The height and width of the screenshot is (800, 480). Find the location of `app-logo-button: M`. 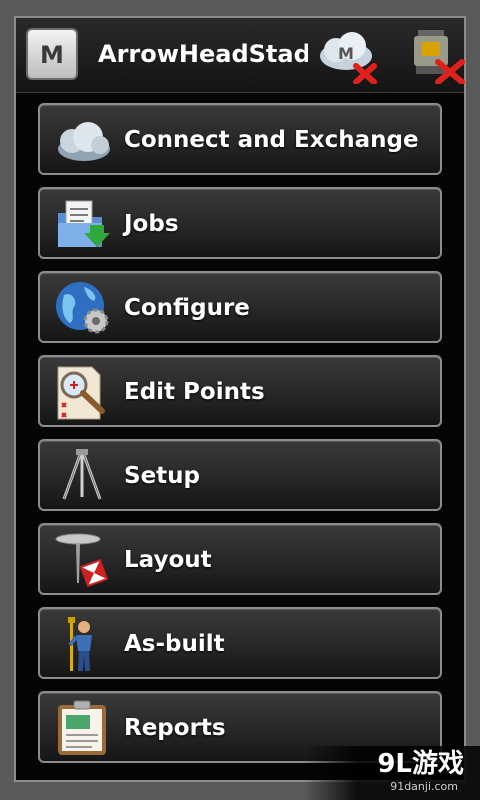

app-logo-button: M is located at coordinates (52, 54).